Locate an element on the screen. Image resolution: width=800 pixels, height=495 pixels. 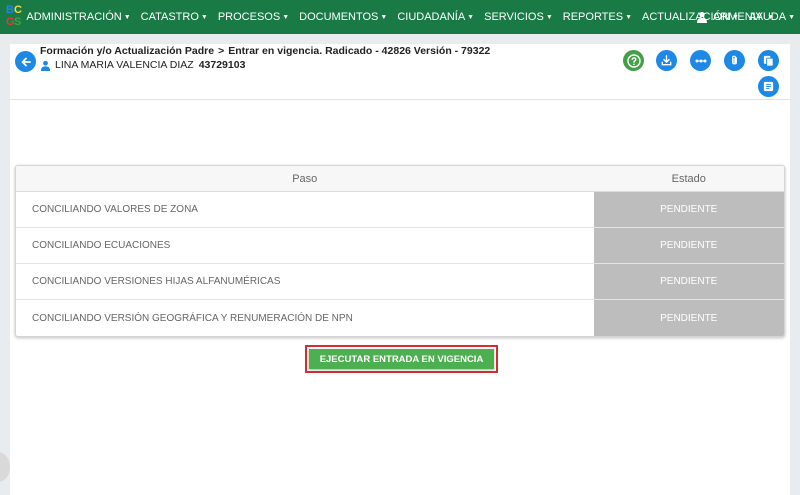
step-name: CONCILIANDO VALORES DE ZONA is located at coordinates (115, 209).